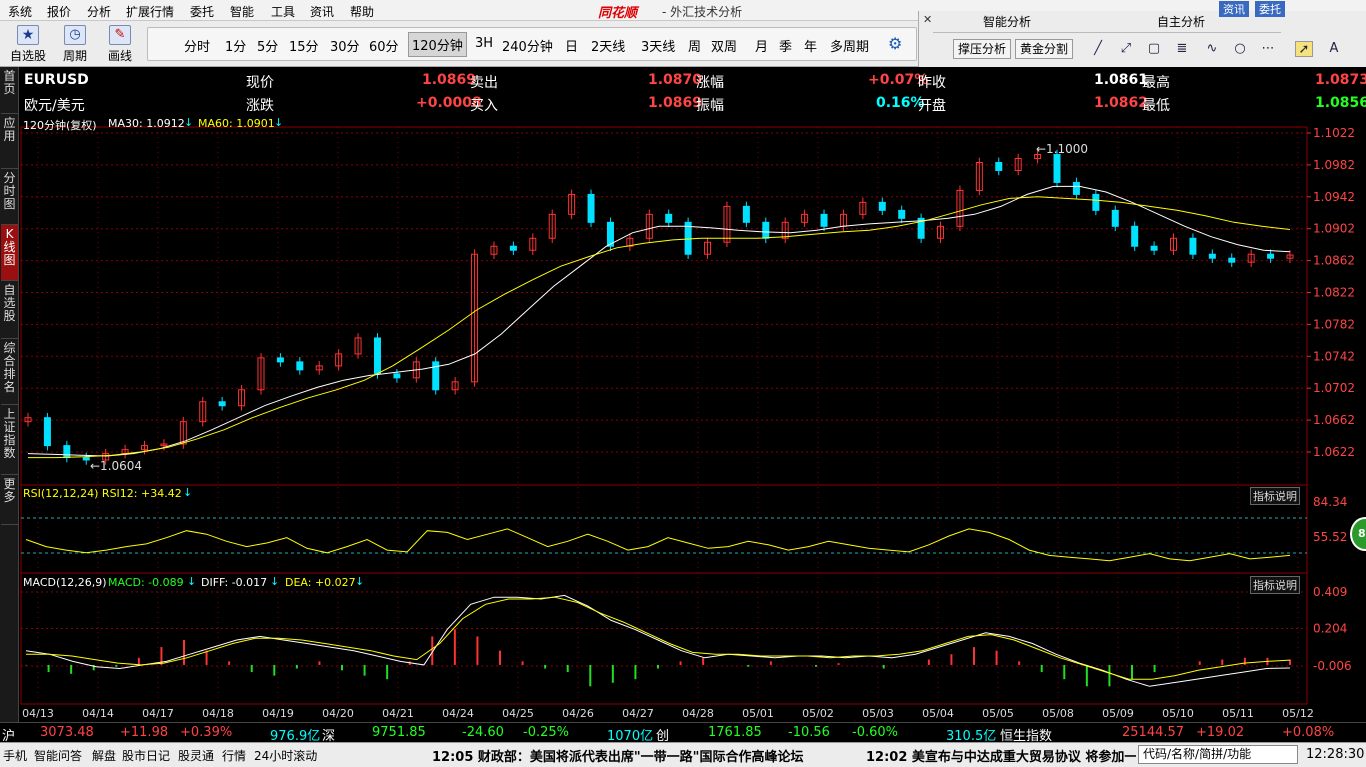  I want to click on price-tick-label: 1.0702, so click(1334, 388).